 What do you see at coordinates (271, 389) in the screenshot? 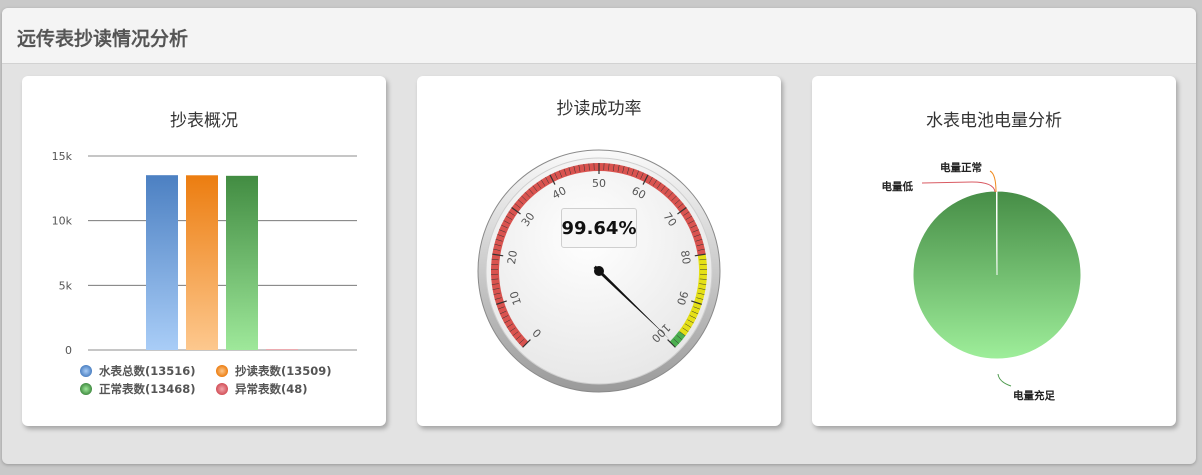
I see `legend-label: 异常表数(48)` at bounding box center [271, 389].